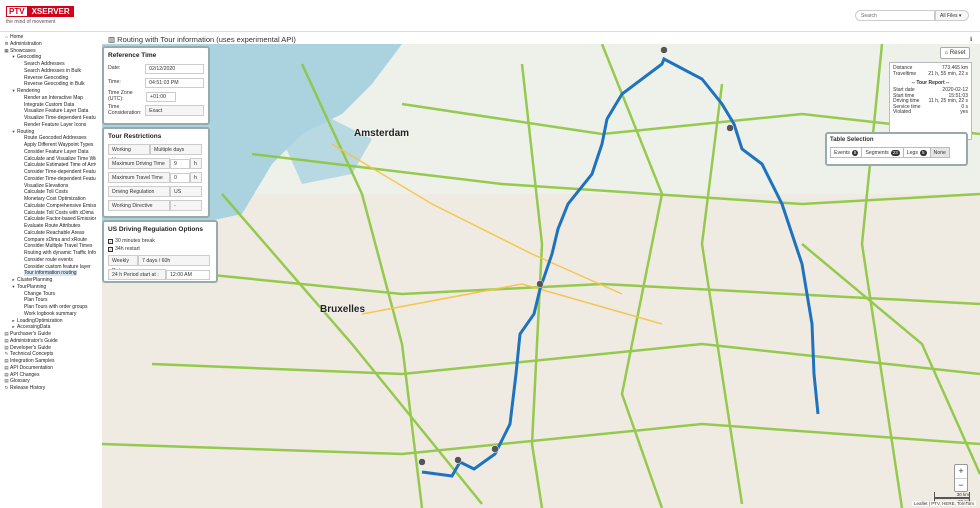  What do you see at coordinates (48, 165) in the screenshot?
I see `sidebar-item: Calculate Estimated Time of Arrival` at bounding box center [48, 165].